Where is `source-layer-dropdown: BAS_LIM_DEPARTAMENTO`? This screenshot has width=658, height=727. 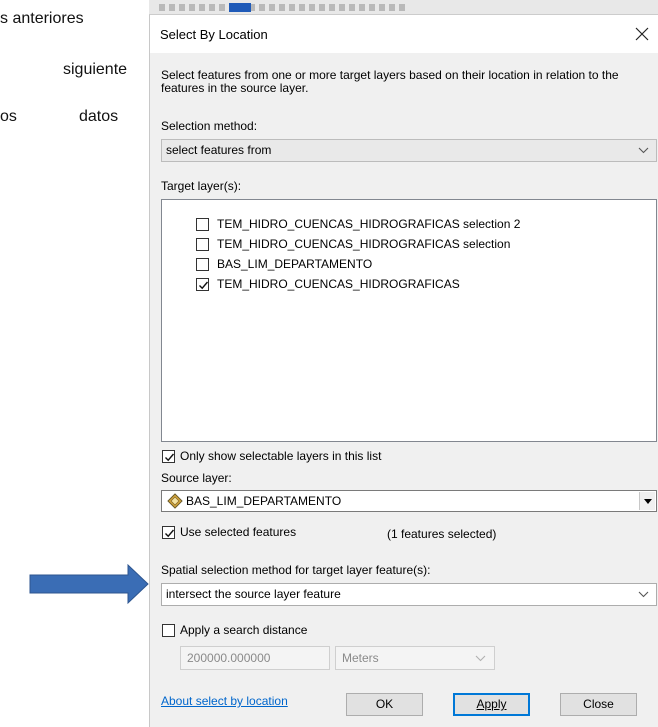 source-layer-dropdown: BAS_LIM_DEPARTAMENTO is located at coordinates (409, 501).